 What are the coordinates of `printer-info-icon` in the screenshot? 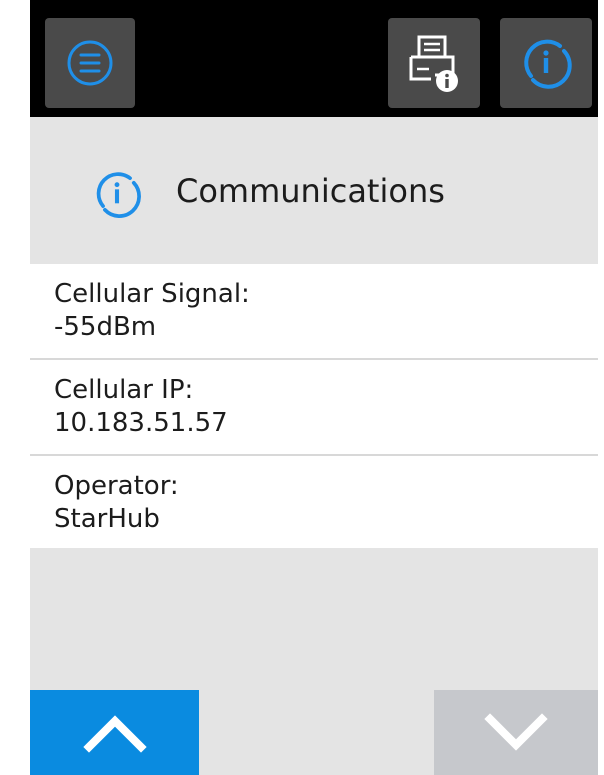 It's located at (433, 63).